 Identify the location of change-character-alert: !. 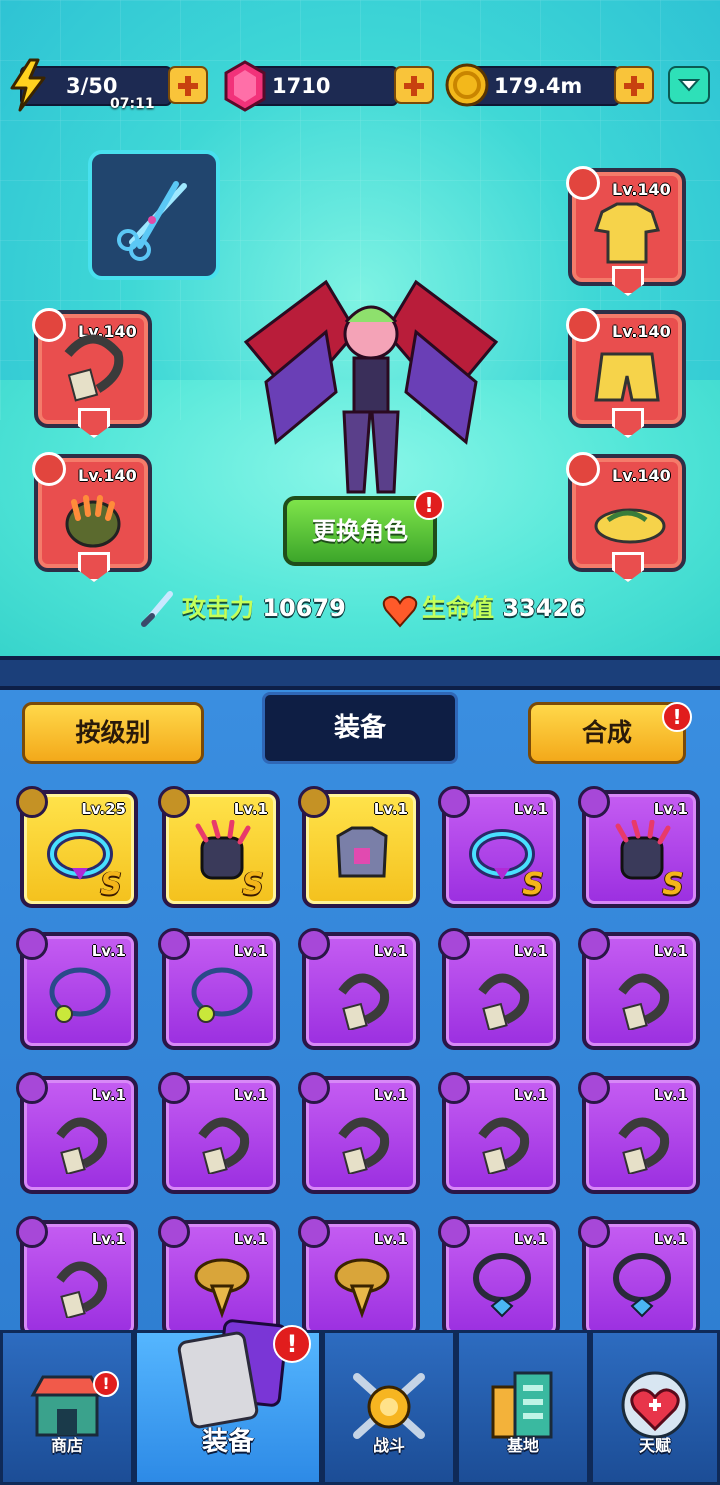
(429, 505).